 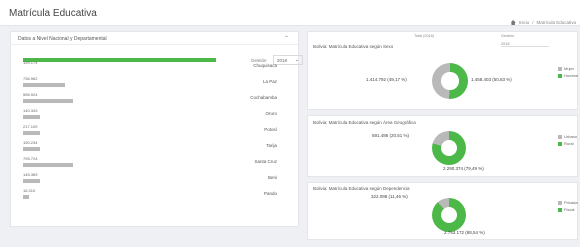 I want to click on filter-select-value: 2018, so click(x=505, y=44).